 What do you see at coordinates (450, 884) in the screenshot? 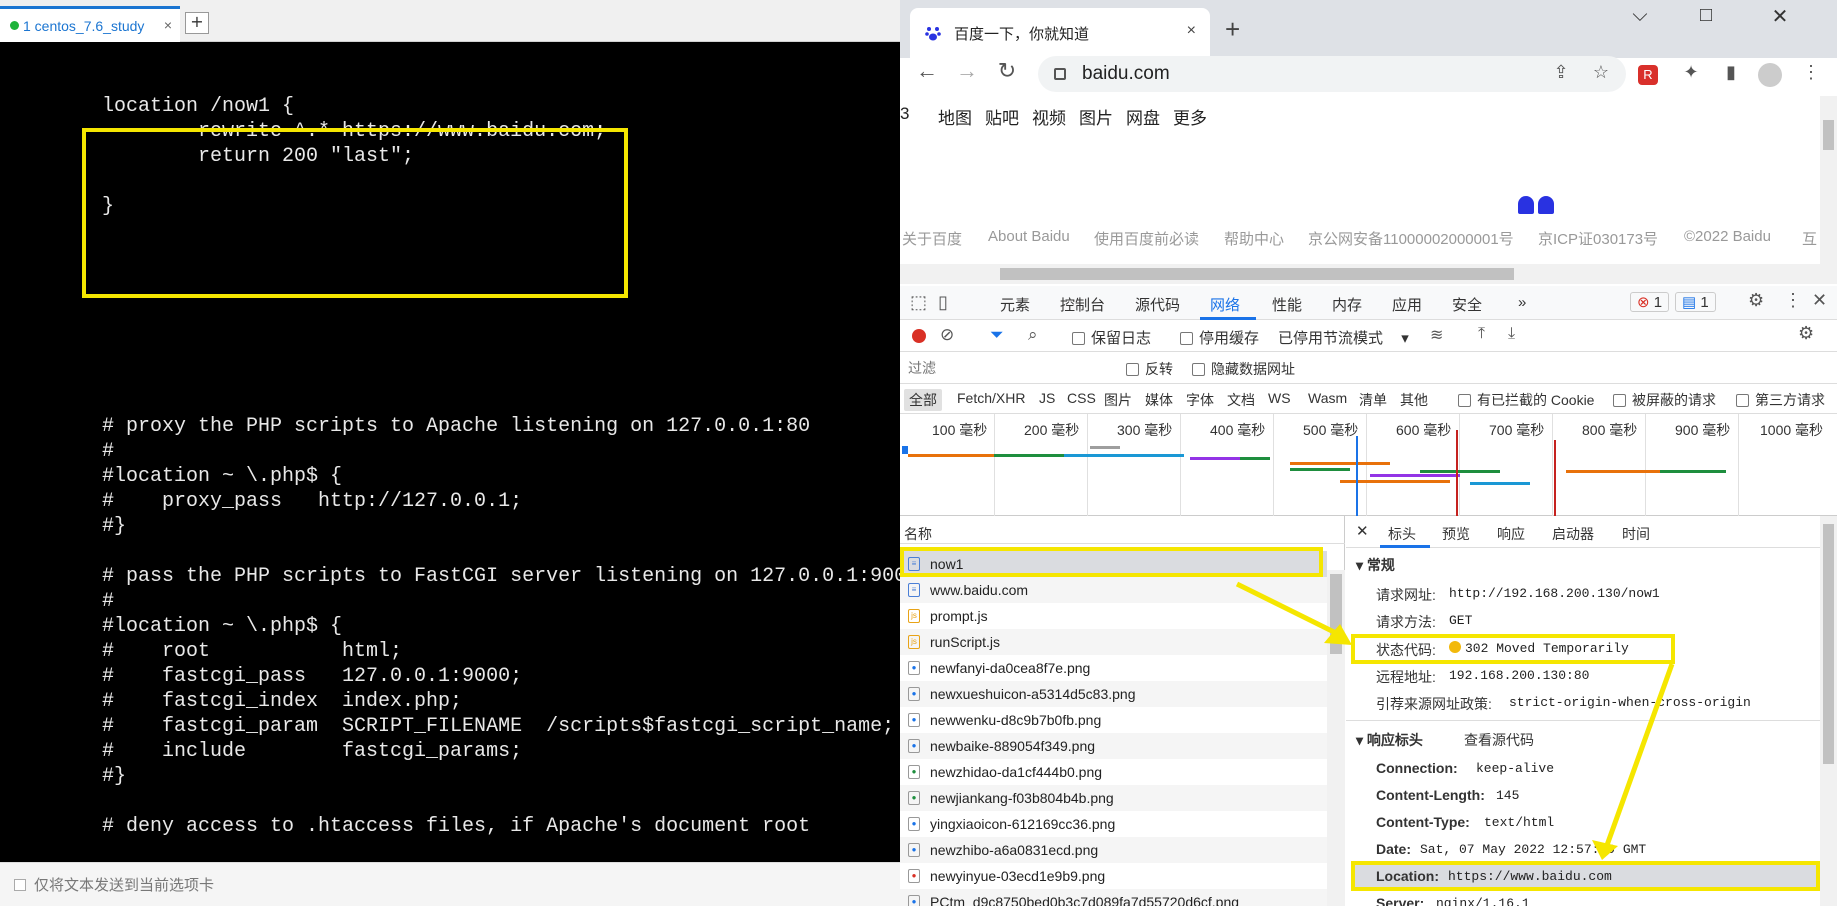
I see `terminal-send-bar: 仅将文本发送到当前选项卡` at bounding box center [450, 884].